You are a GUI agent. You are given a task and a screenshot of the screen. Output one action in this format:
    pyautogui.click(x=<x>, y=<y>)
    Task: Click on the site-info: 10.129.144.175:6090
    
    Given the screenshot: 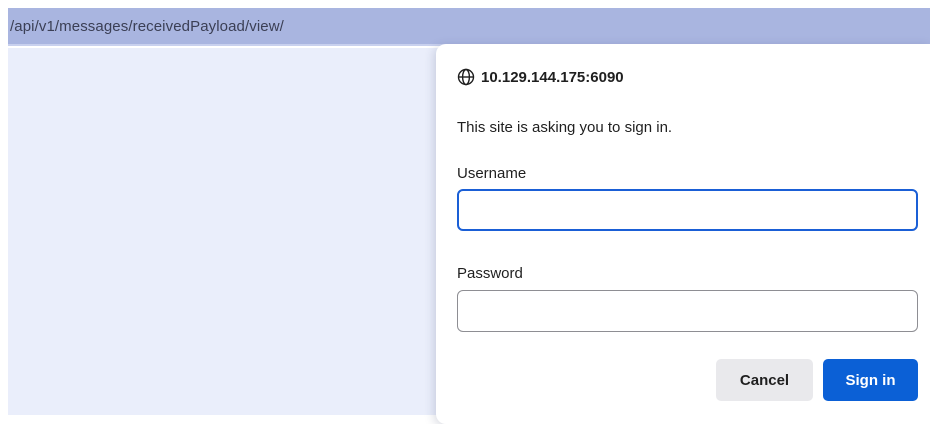 What is the action you would take?
    pyautogui.click(x=540, y=77)
    